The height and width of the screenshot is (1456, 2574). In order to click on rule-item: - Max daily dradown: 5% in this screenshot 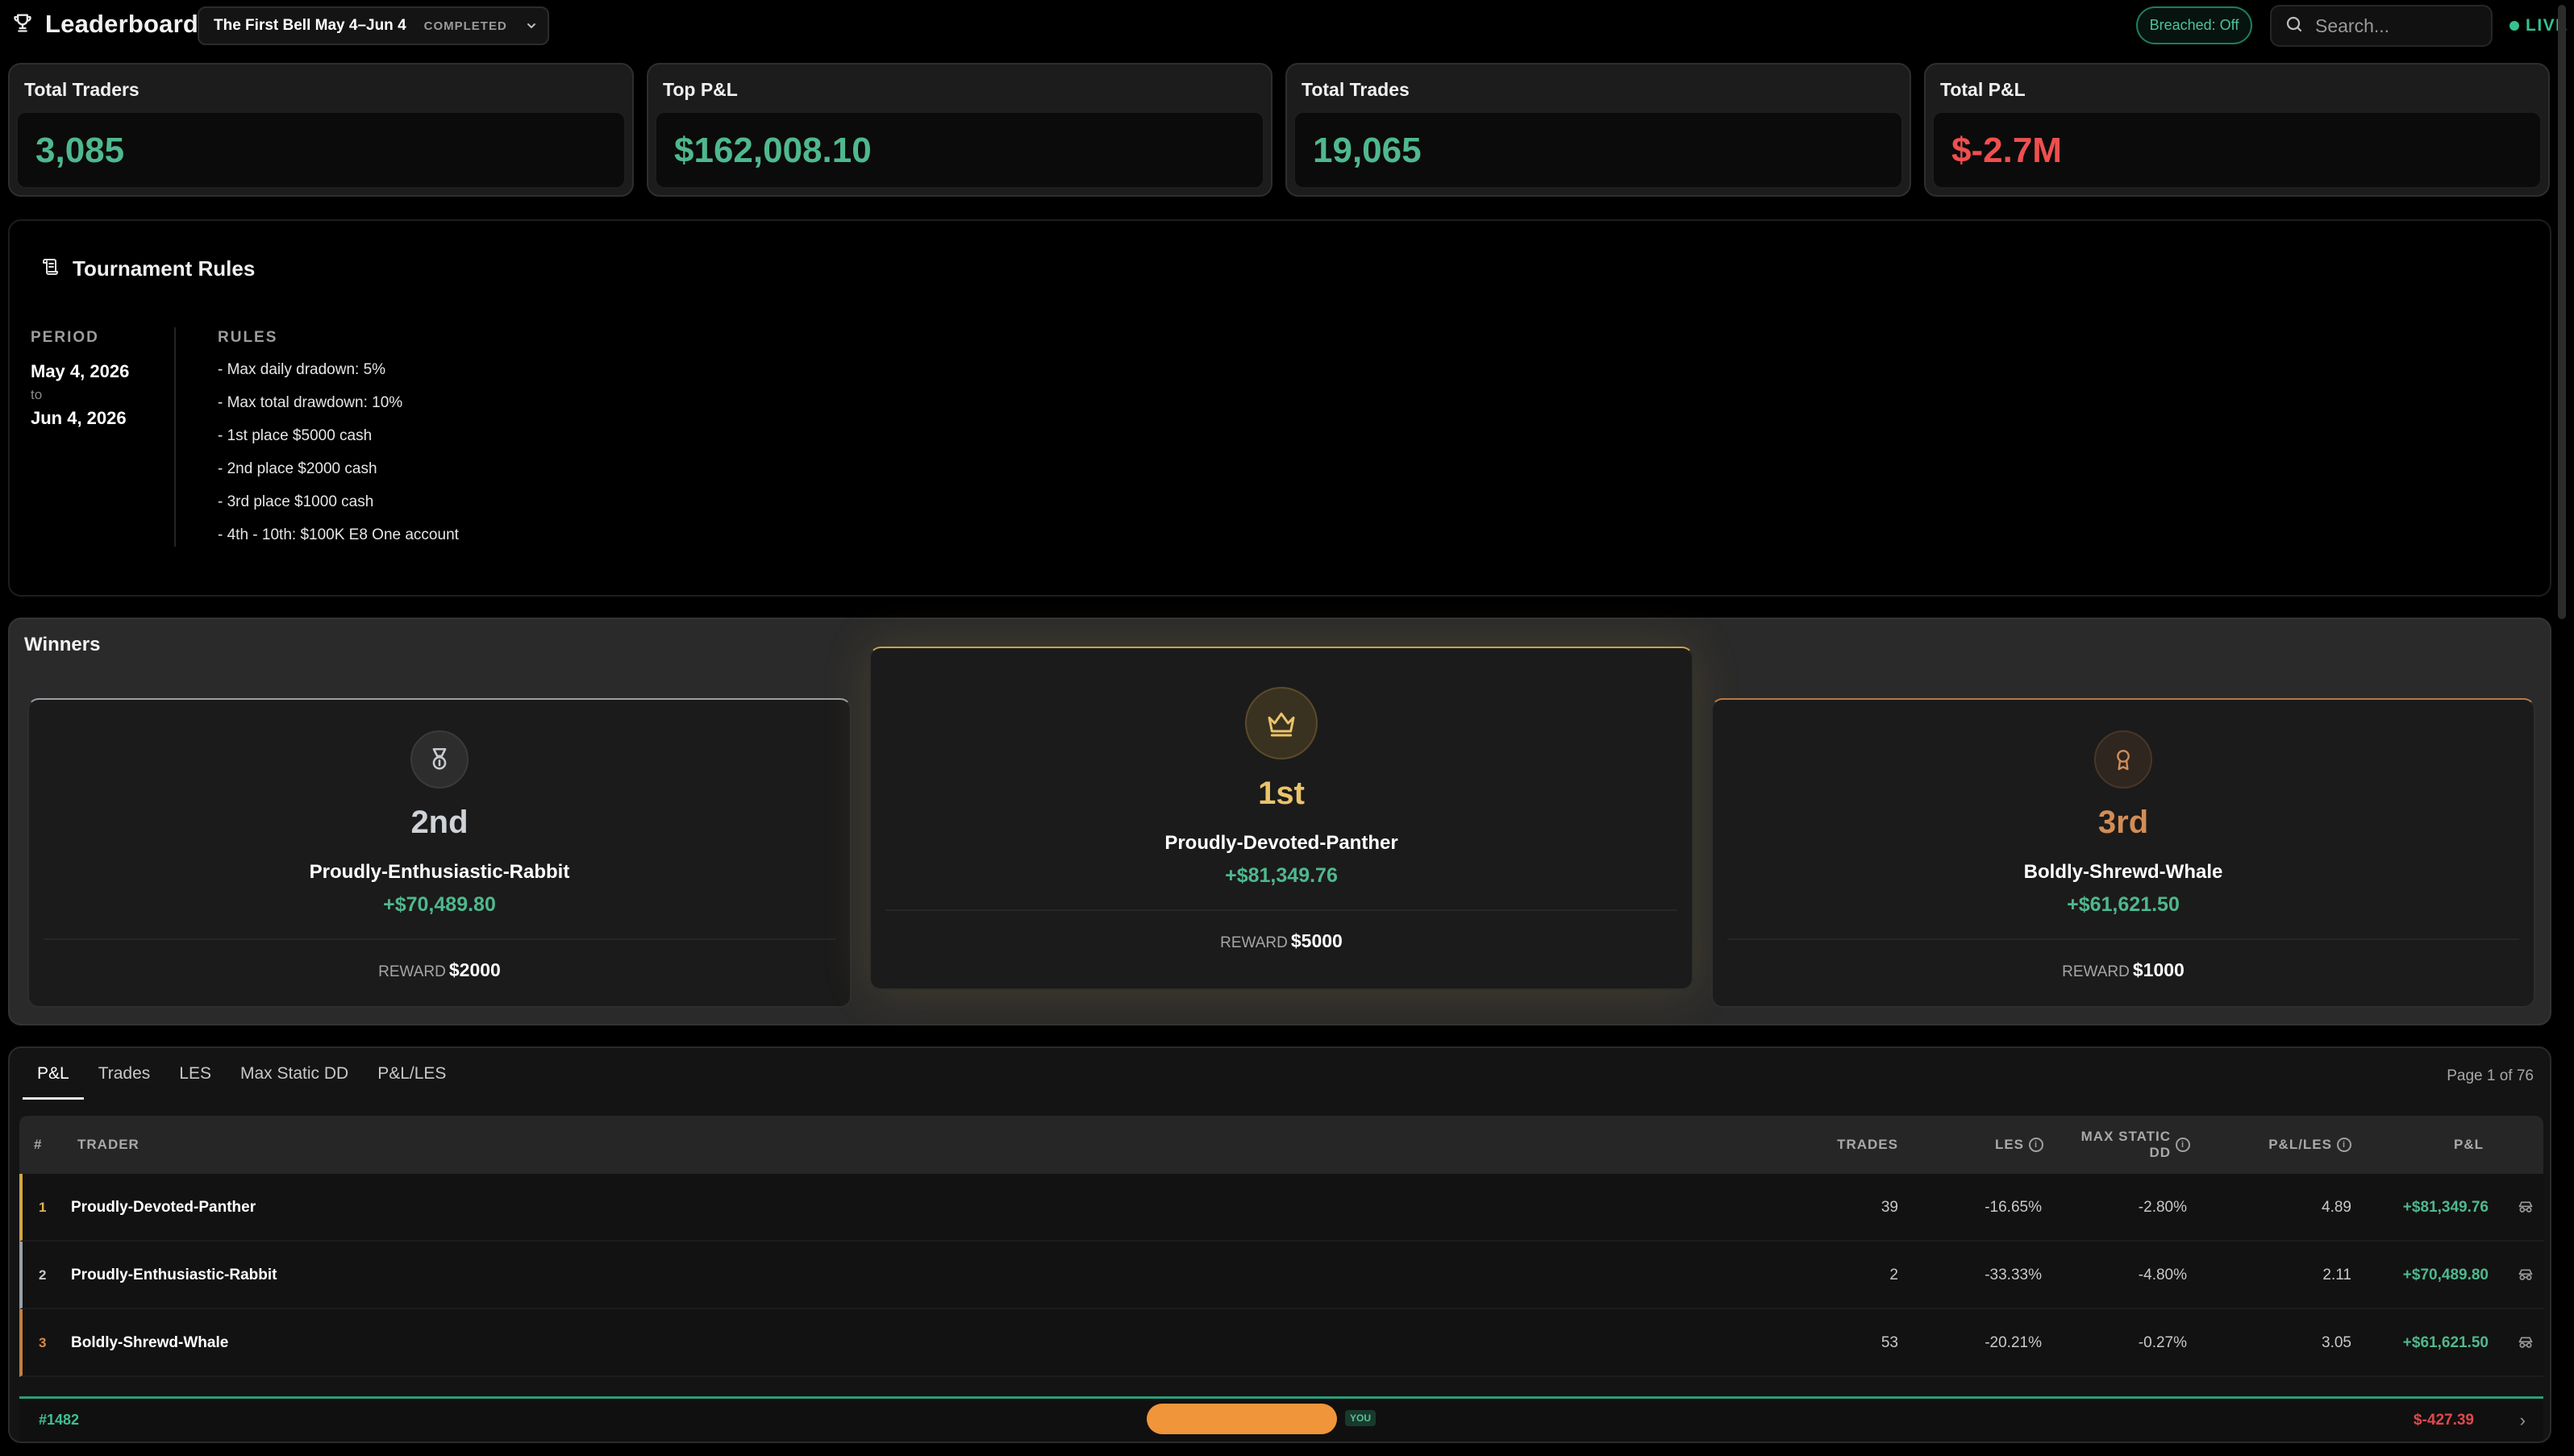, I will do `click(302, 369)`.